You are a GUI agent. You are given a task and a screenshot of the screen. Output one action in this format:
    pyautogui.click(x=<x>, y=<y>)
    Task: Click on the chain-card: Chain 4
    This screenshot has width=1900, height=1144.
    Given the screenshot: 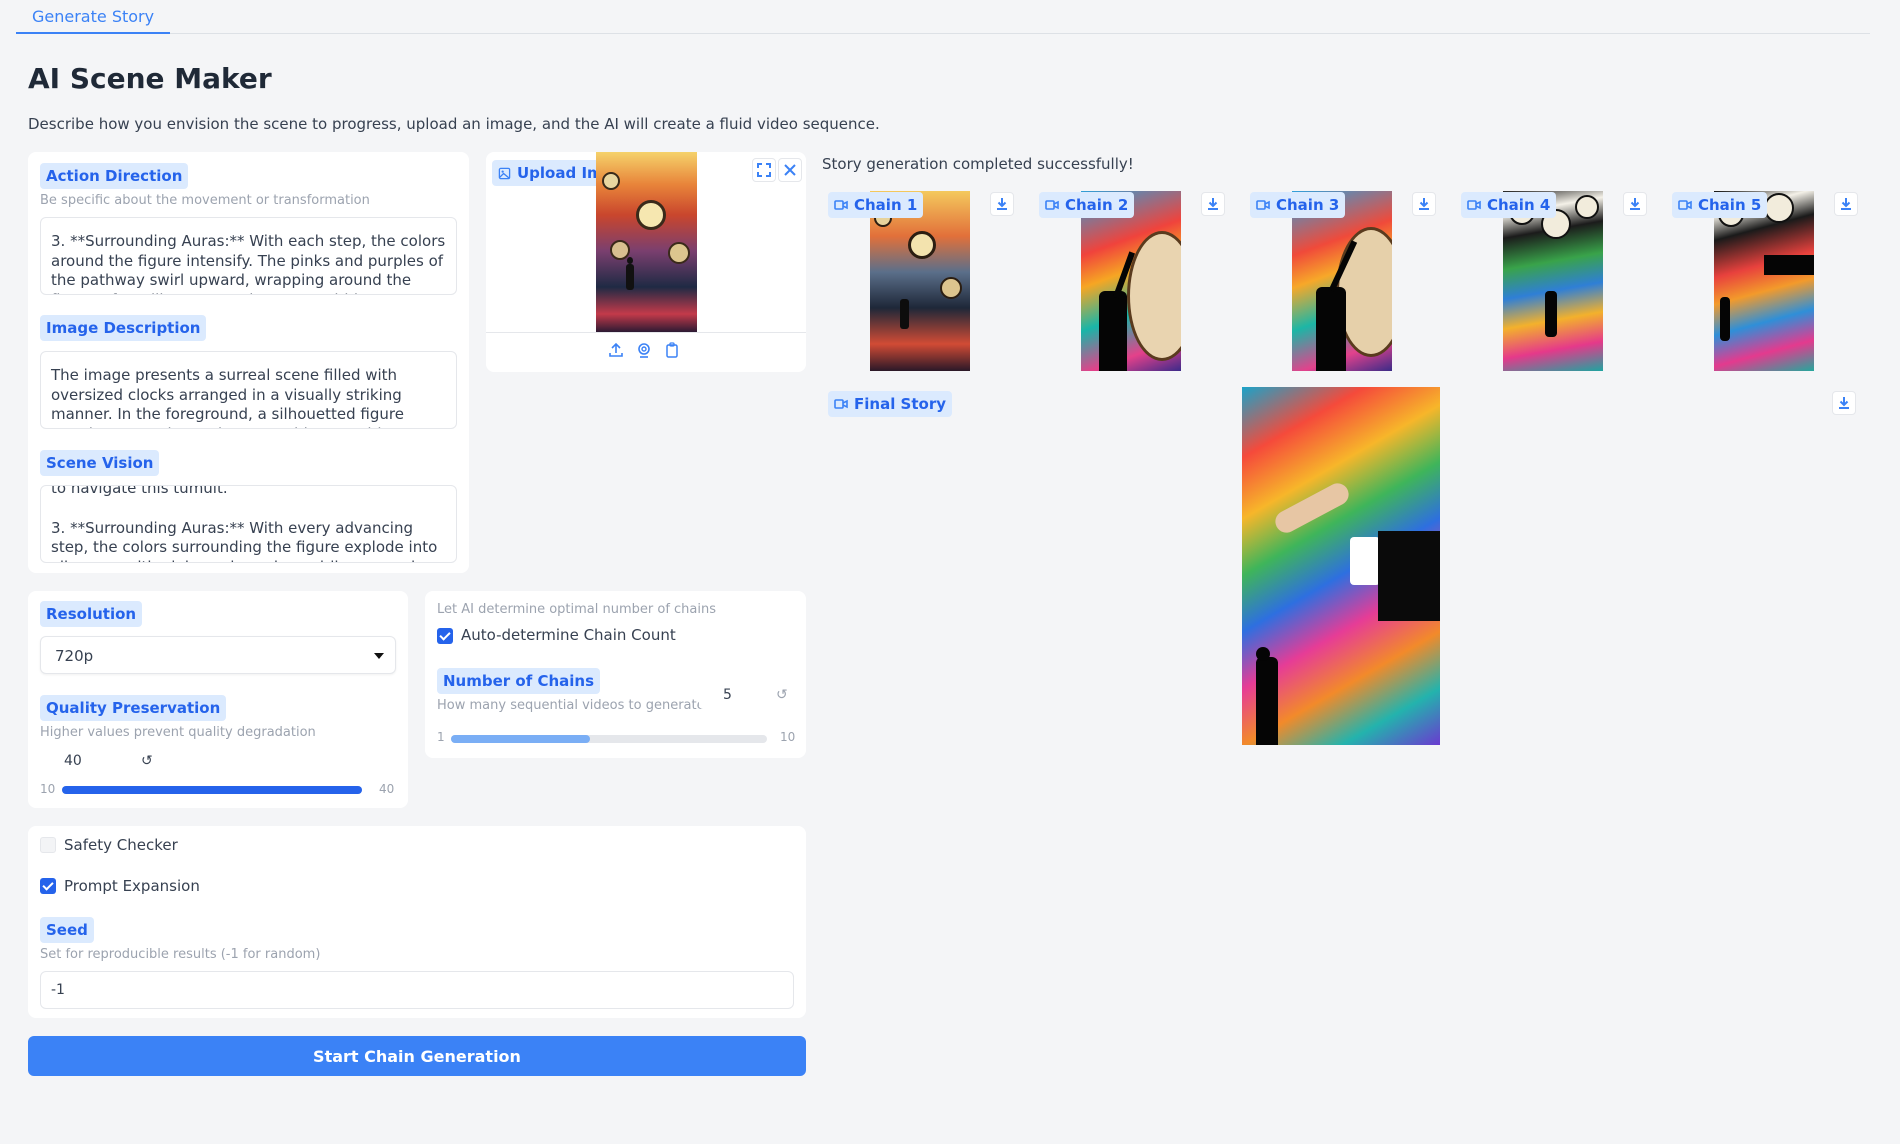 What is the action you would take?
    pyautogui.click(x=1556, y=279)
    